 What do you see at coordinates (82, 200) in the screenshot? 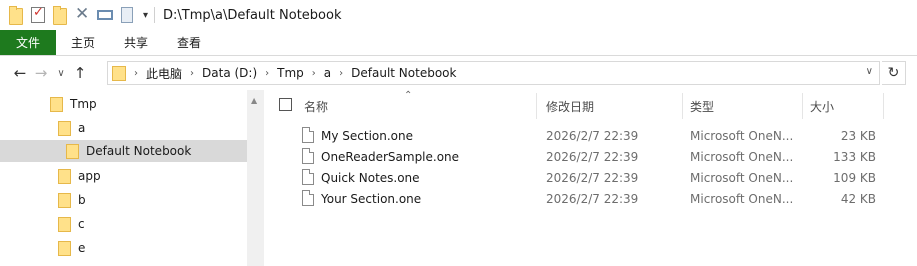
I see `tree-item-label: b` at bounding box center [82, 200].